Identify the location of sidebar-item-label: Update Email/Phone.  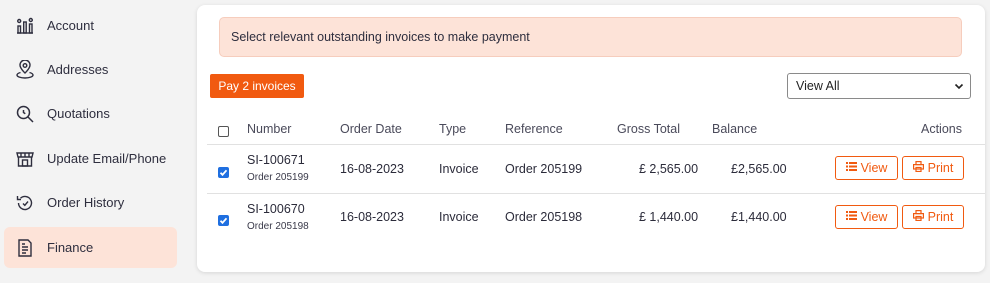
(107, 158).